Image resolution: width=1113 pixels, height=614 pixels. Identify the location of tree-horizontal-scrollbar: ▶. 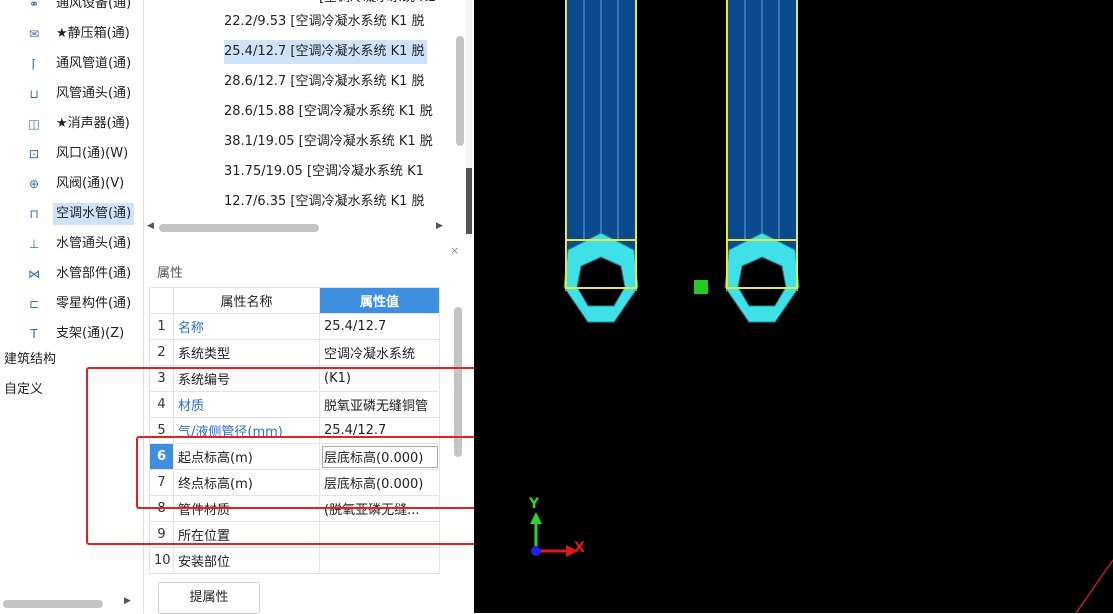
(71, 604).